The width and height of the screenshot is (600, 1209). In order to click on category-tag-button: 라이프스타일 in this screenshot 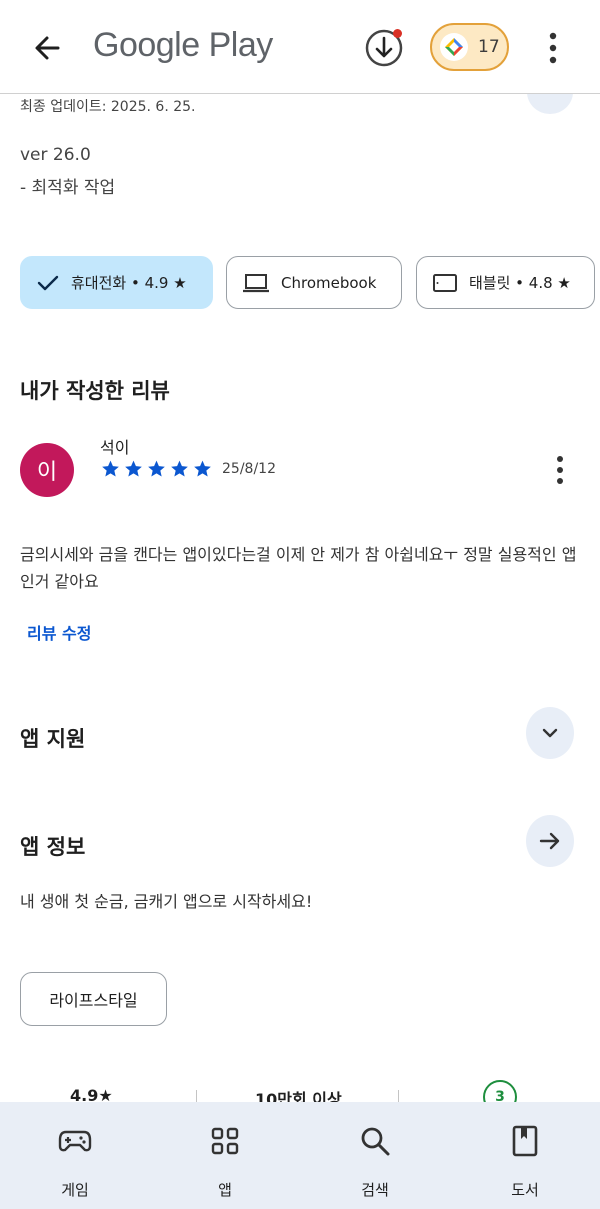, I will do `click(93, 999)`.